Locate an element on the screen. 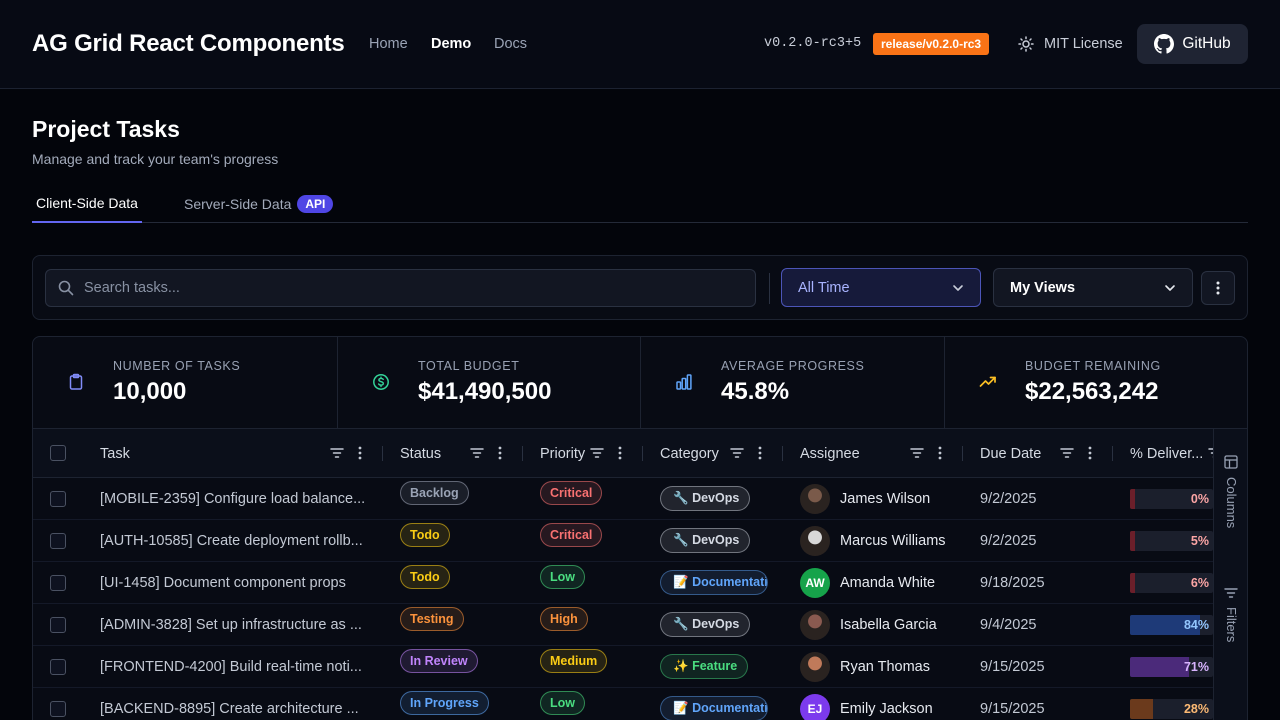 This screenshot has height=720, width=1280. time-filter-select: All Time is located at coordinates (881, 287).